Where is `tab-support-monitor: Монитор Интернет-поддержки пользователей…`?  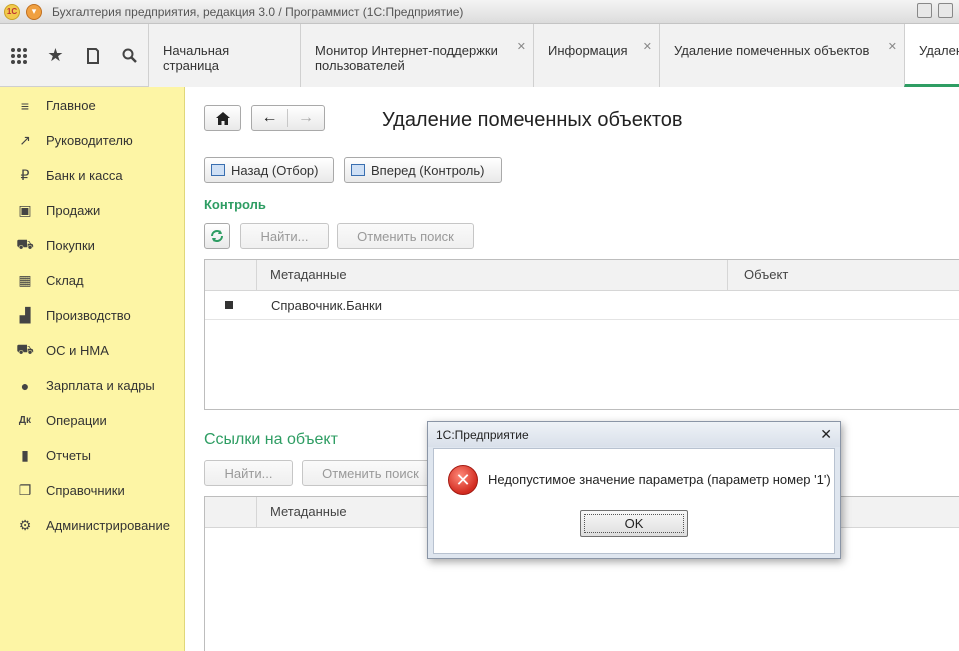
tab-support-monitor: Монитор Интернет-поддержки пользователей… is located at coordinates (416, 55).